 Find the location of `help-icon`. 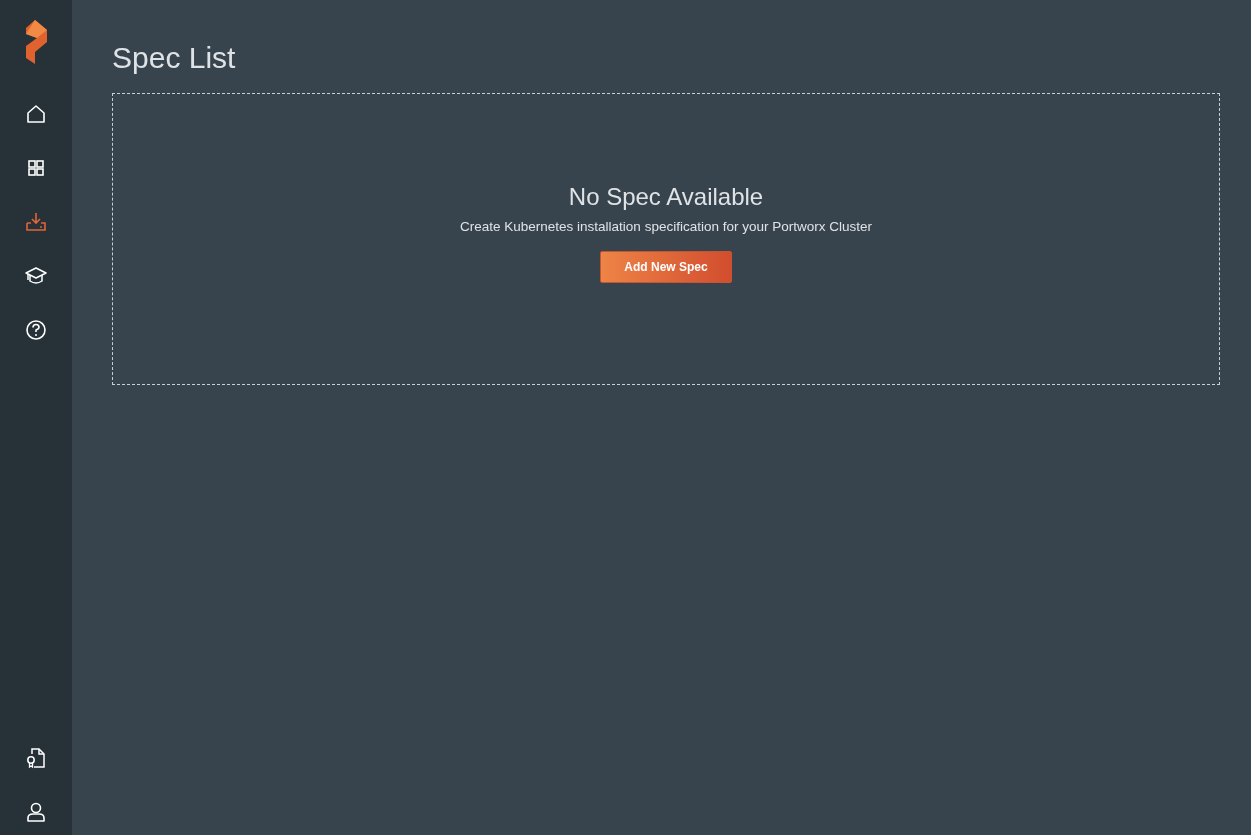

help-icon is located at coordinates (36, 330).